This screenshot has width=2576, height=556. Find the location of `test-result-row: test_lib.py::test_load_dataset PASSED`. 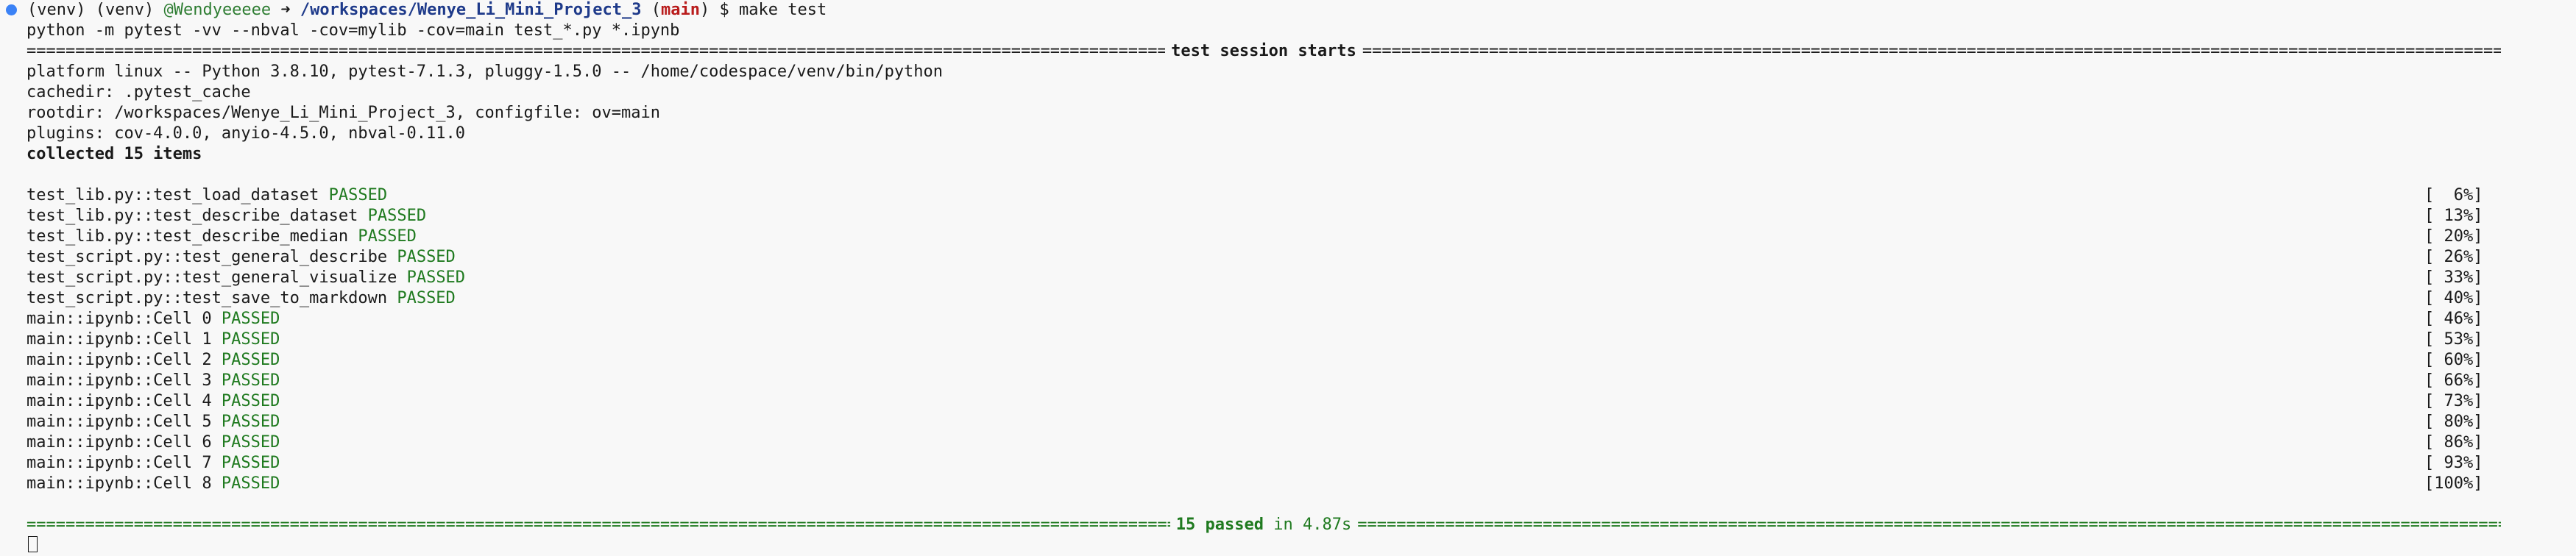

test-result-row: test_lib.py::test_load_dataset PASSED is located at coordinates (206, 195).